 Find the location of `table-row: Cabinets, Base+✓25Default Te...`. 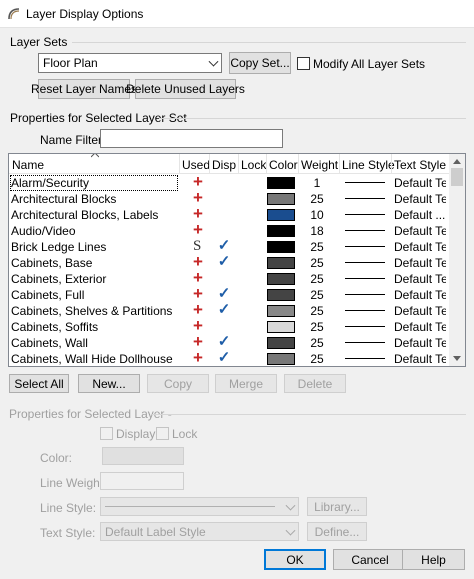

table-row: Cabinets, Base+✓25Default Te... is located at coordinates (230, 262).